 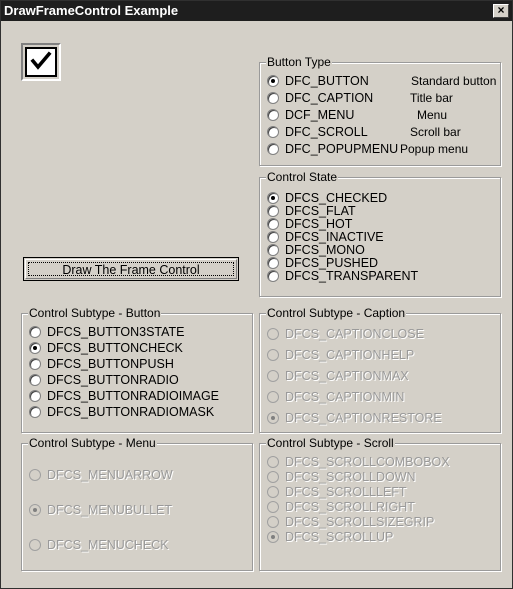 I want to click on radio-label: DFC_CAPTION, so click(x=329, y=98).